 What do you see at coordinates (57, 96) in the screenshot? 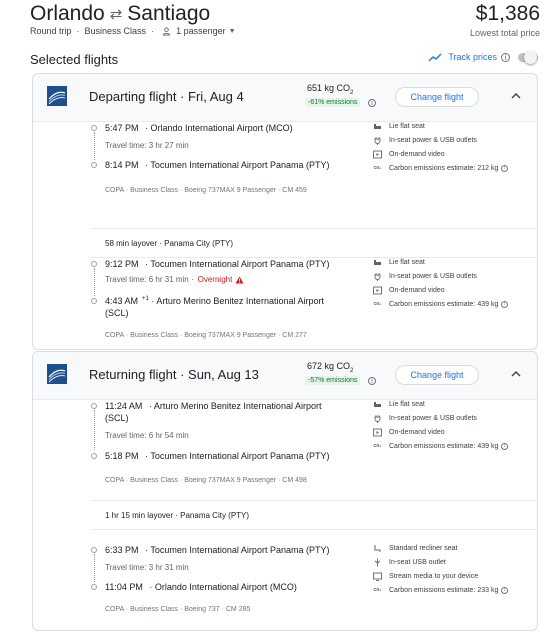
I see `copa-logo` at bounding box center [57, 96].